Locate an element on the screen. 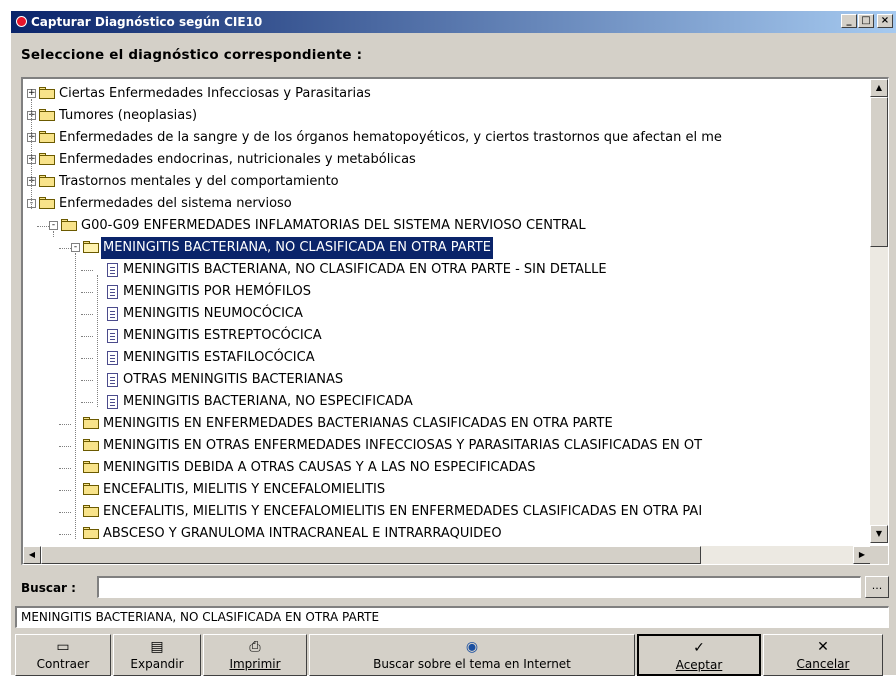  accept-button: ✓ Aceptar is located at coordinates (699, 655).